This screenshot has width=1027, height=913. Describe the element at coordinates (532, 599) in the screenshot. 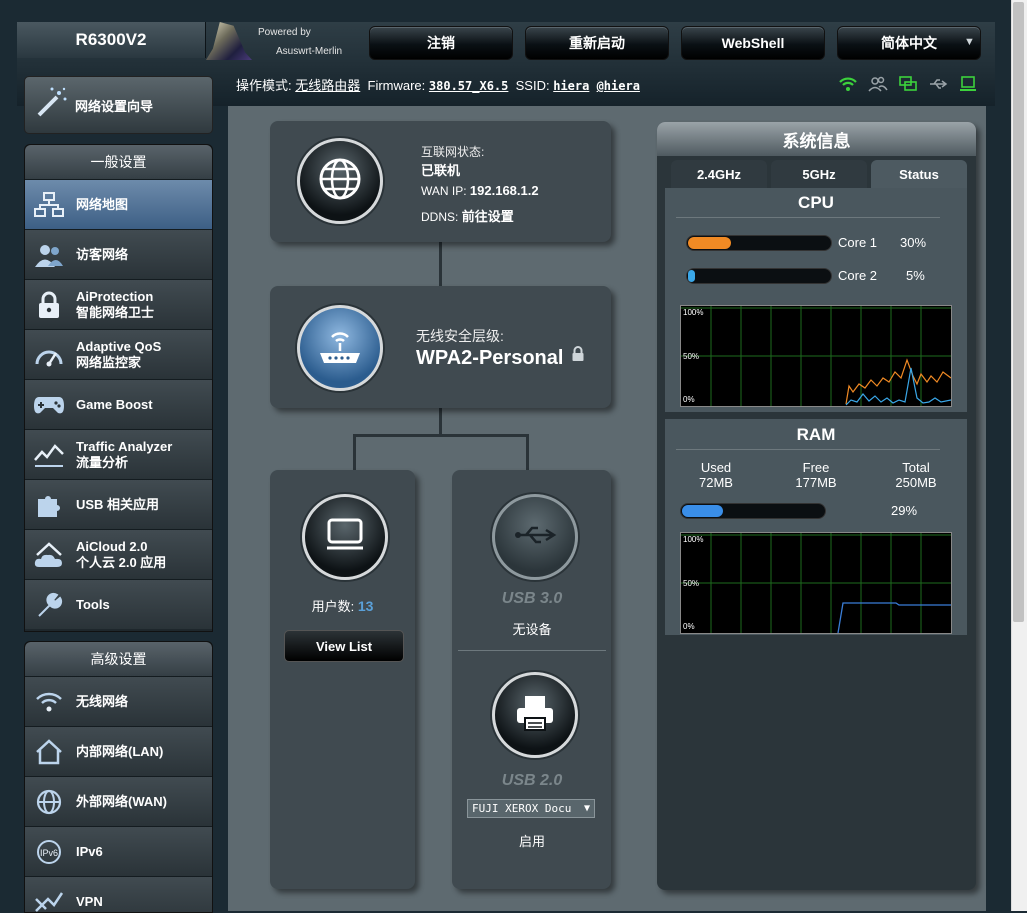

I see `usb3-title: USB 3.0` at that location.